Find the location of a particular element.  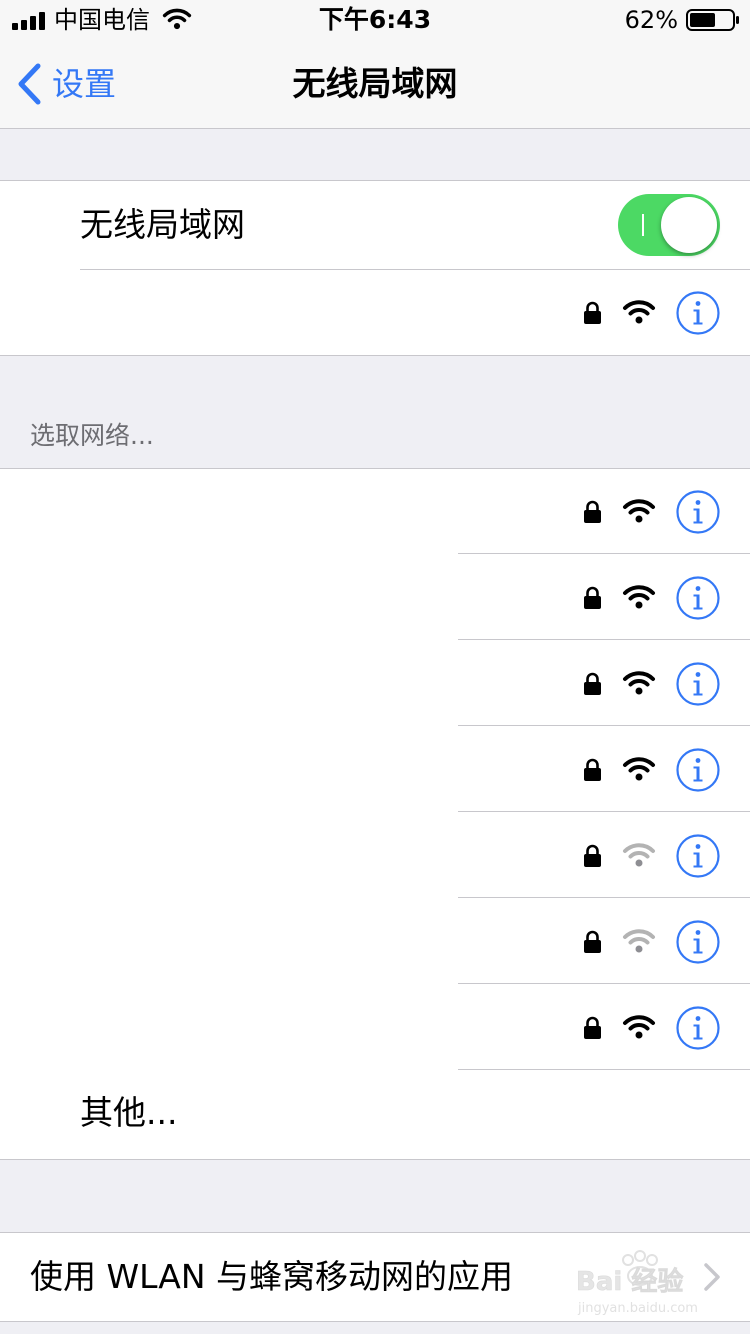

battery-percent: 62% is located at coordinates (651, 20).